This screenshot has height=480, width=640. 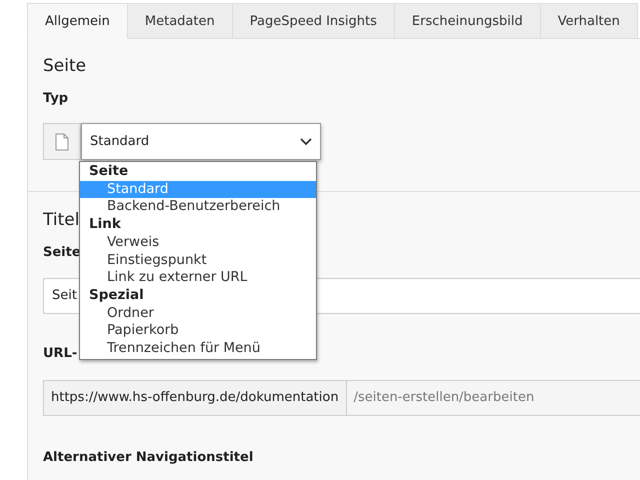 I want to click on option-group-label: Seite, so click(x=109, y=172).